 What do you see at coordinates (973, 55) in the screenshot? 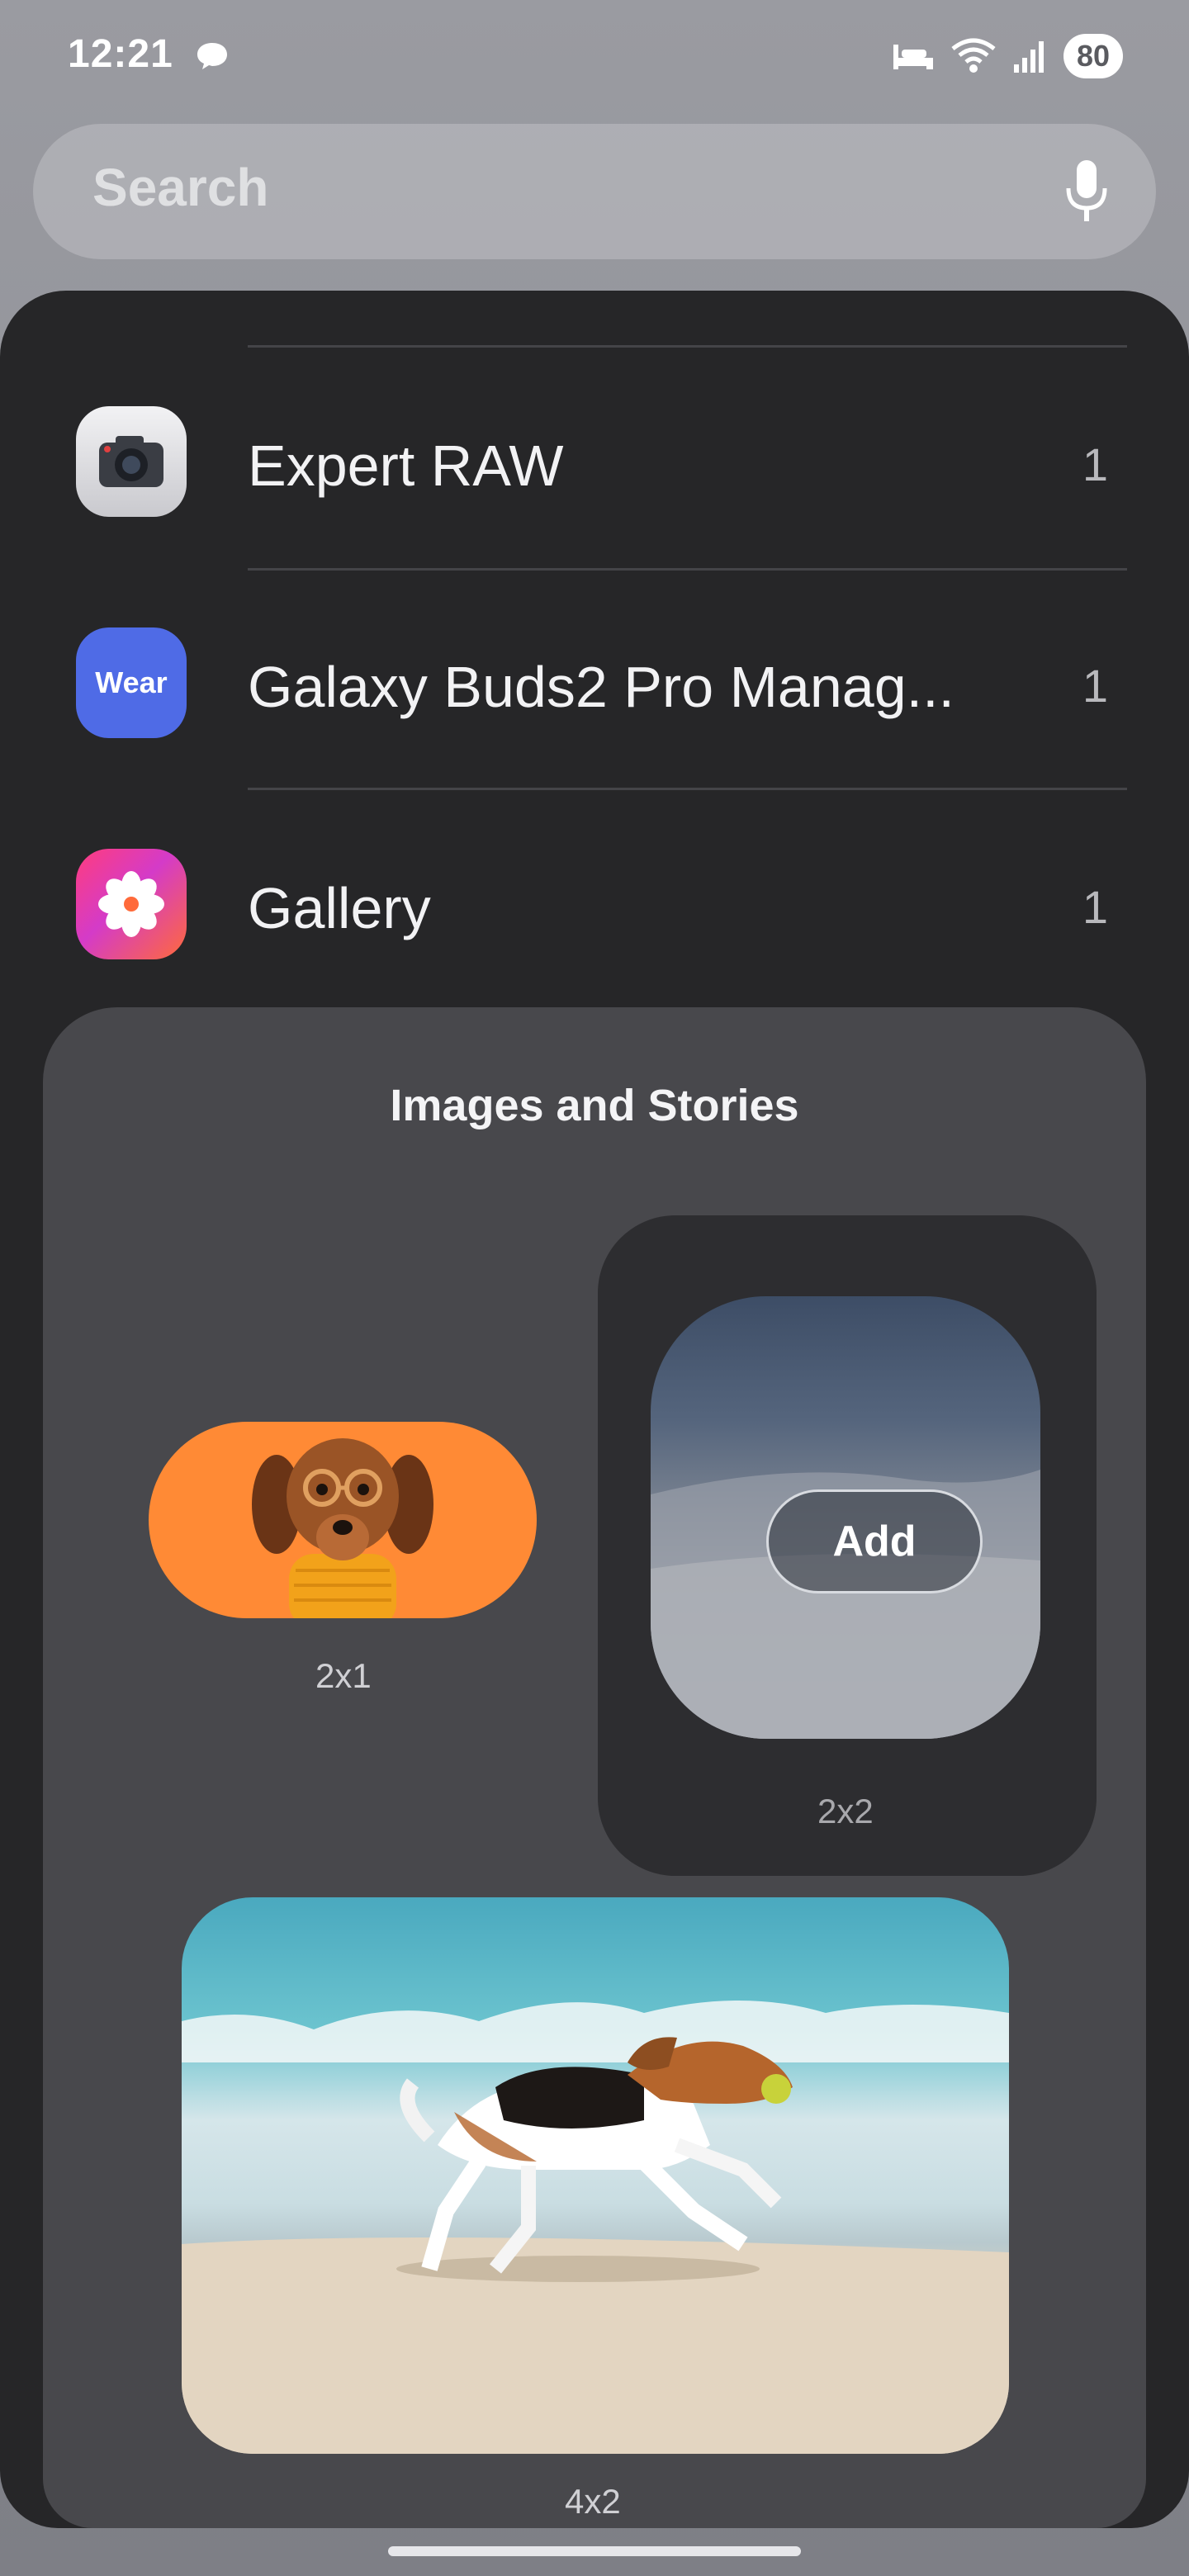
I see `wifi-icon` at bounding box center [973, 55].